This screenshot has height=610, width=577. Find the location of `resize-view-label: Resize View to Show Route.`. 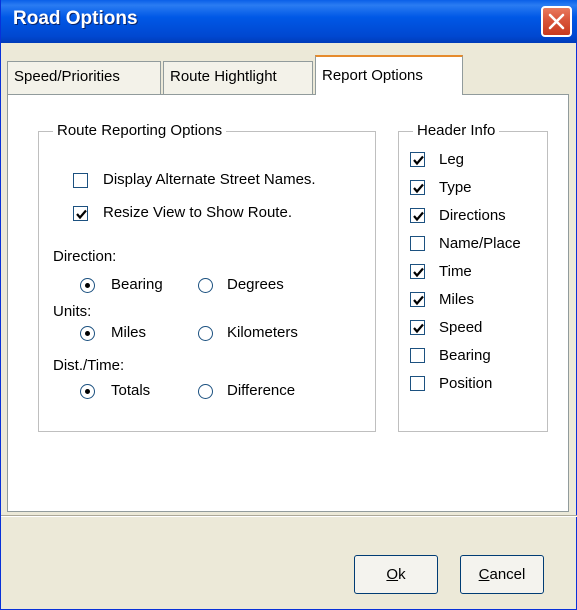

resize-view-label: Resize View to Show Route. is located at coordinates (197, 213).